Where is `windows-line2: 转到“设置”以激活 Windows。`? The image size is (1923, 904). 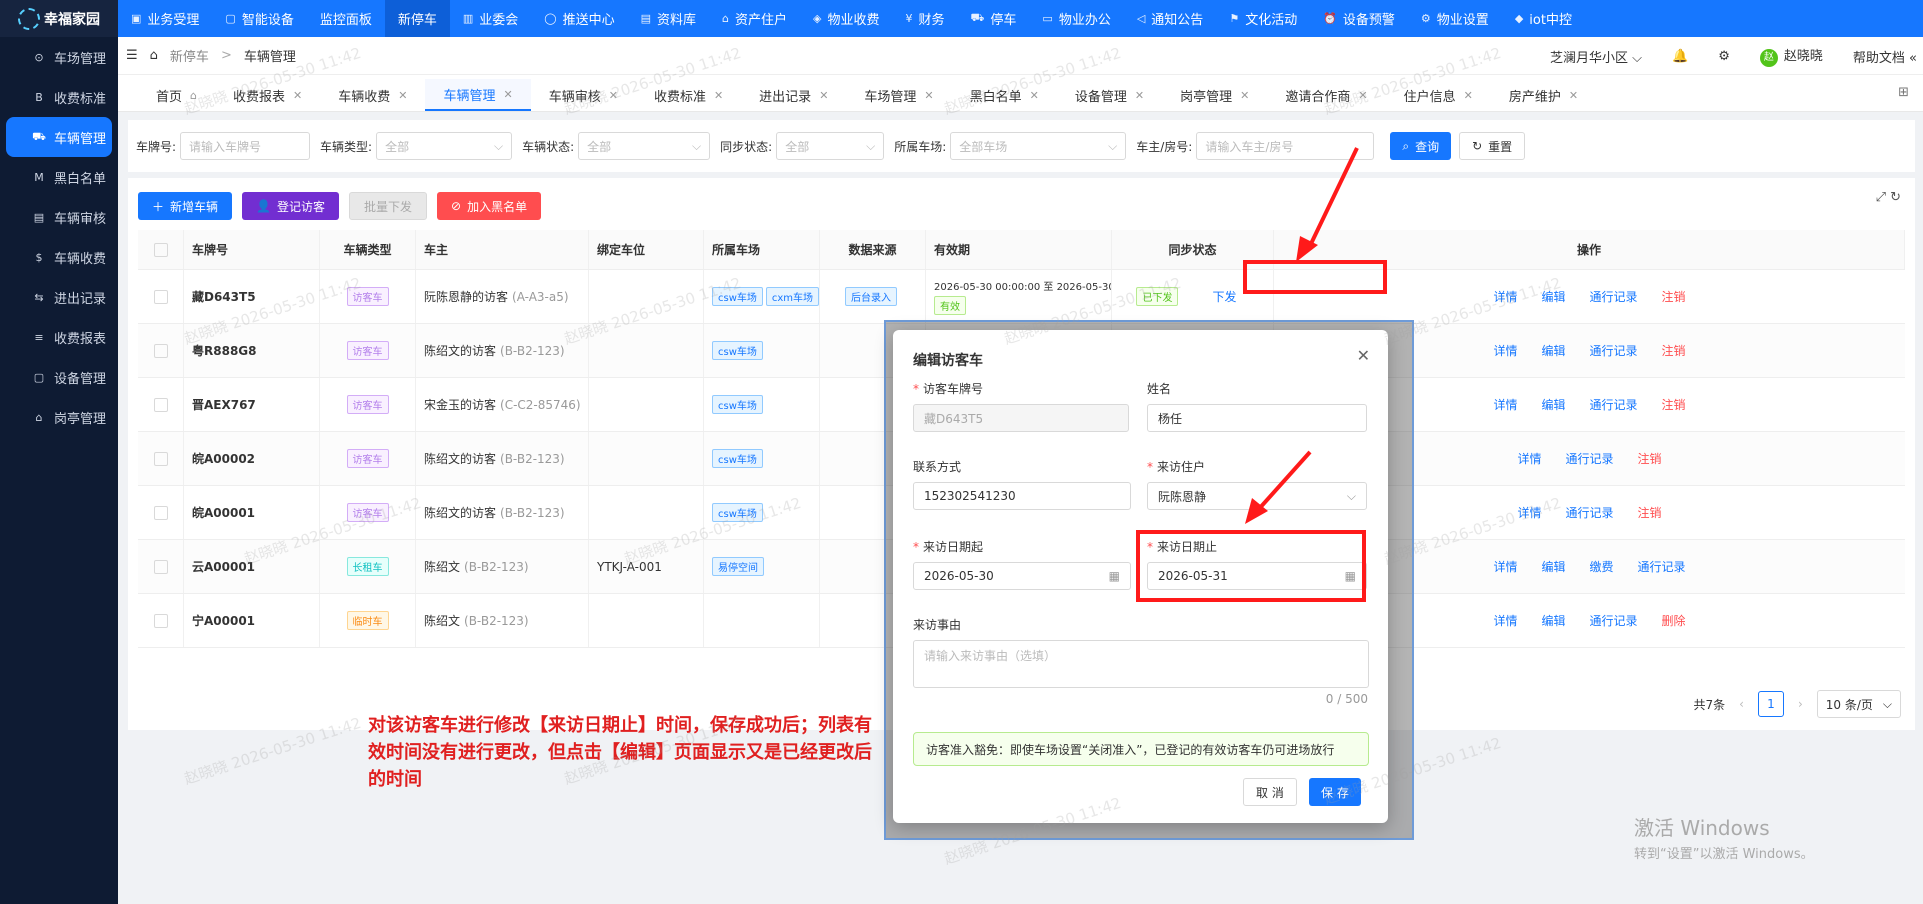 windows-line2: 转到“设置”以激活 Windows。 is located at coordinates (1724, 854).